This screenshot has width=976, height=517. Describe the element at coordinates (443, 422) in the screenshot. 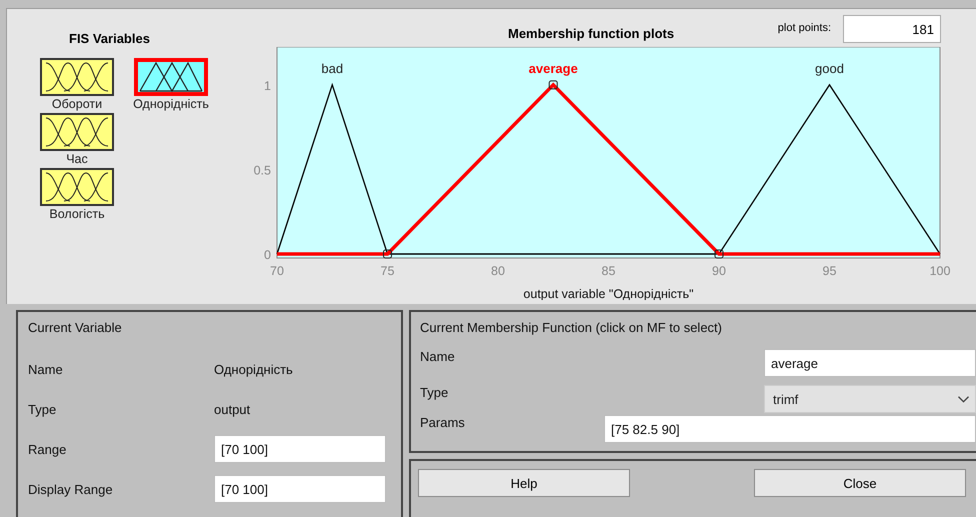

I see `field-label: Params` at that location.